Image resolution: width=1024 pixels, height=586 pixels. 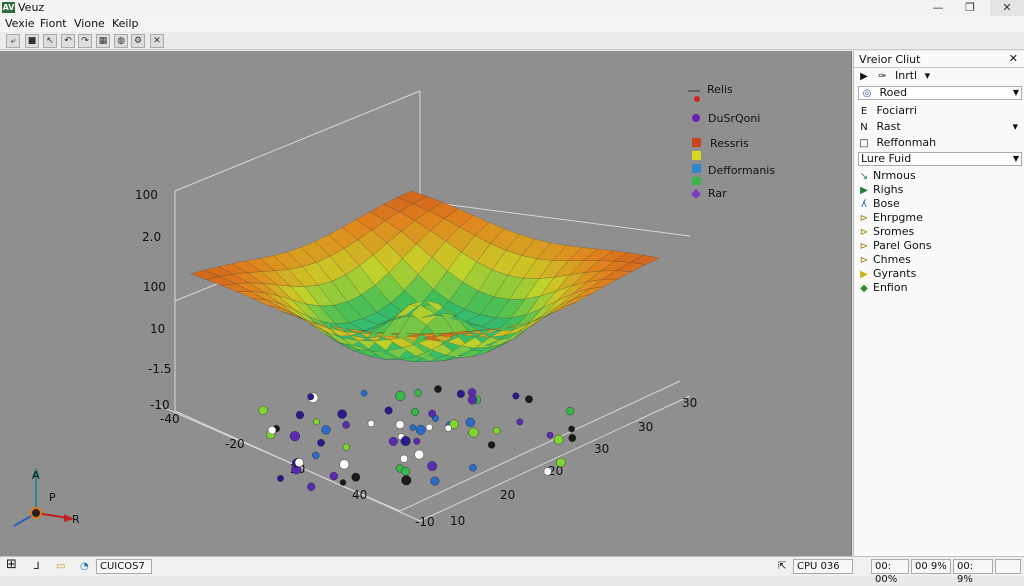 I want to click on y-tick-label: 10, so click(x=457, y=521).